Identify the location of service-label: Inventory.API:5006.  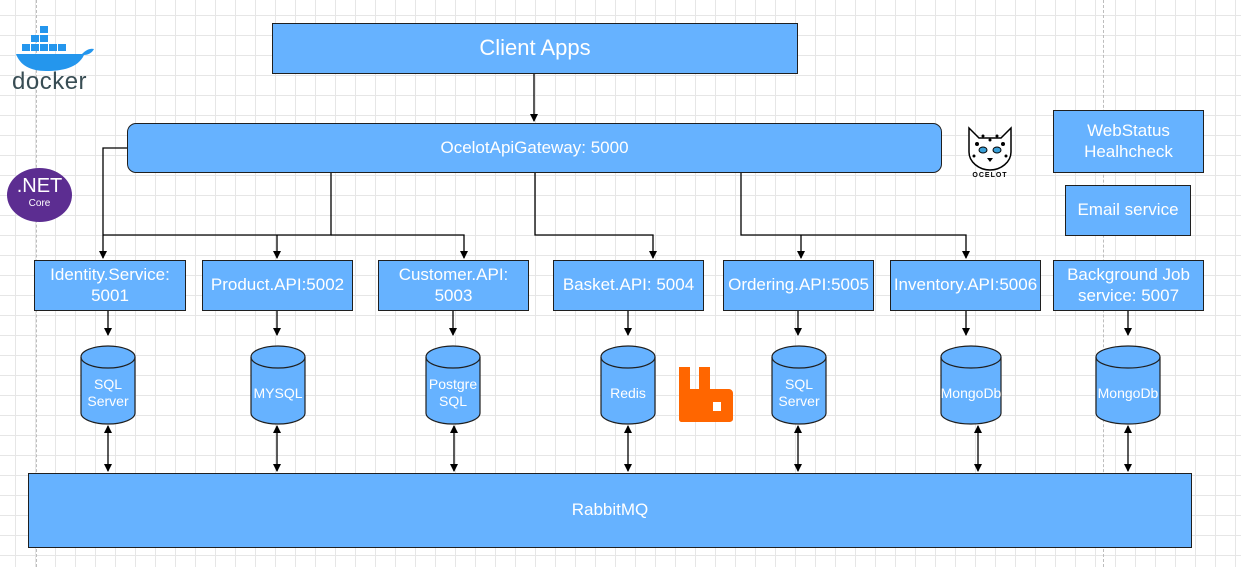
(965, 285).